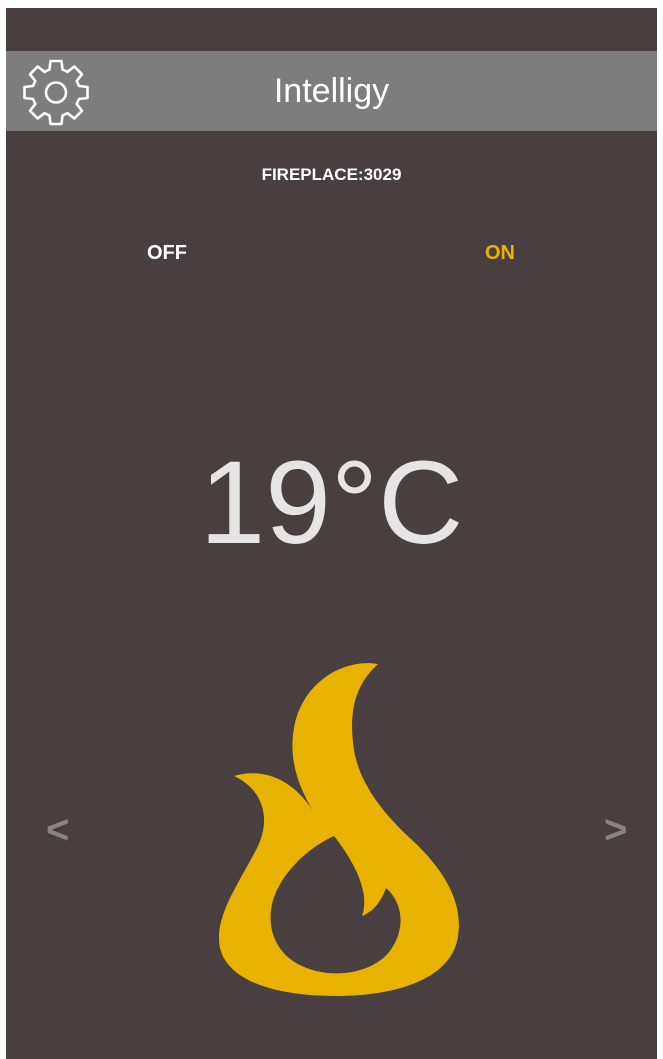 Image resolution: width=663 pixels, height=1059 pixels. Describe the element at coordinates (615, 830) in the screenshot. I see `next-arrow-button: >` at that location.